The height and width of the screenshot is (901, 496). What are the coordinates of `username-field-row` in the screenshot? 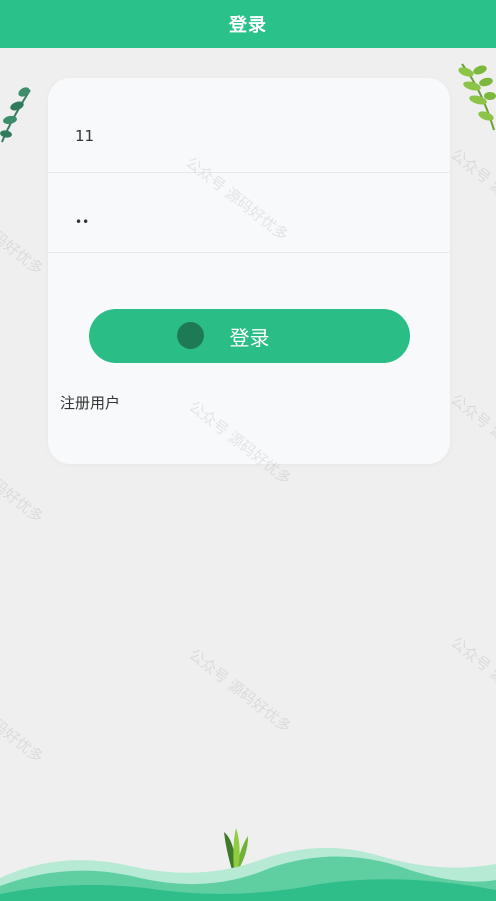 It's located at (249, 133).